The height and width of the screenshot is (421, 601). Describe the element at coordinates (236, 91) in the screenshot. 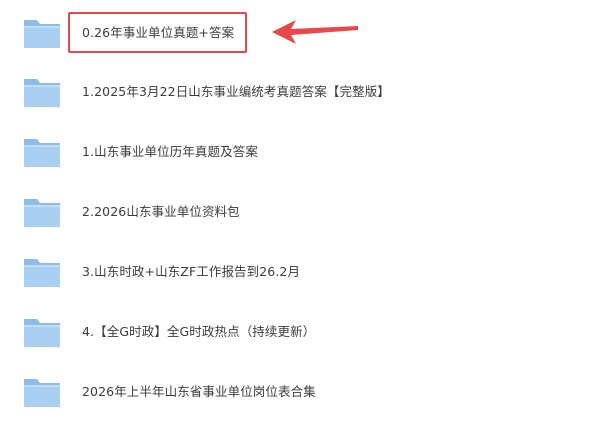

I see `folder-name: 1.2025年3月22日山东事业编统考真题答案【完整版】` at that location.